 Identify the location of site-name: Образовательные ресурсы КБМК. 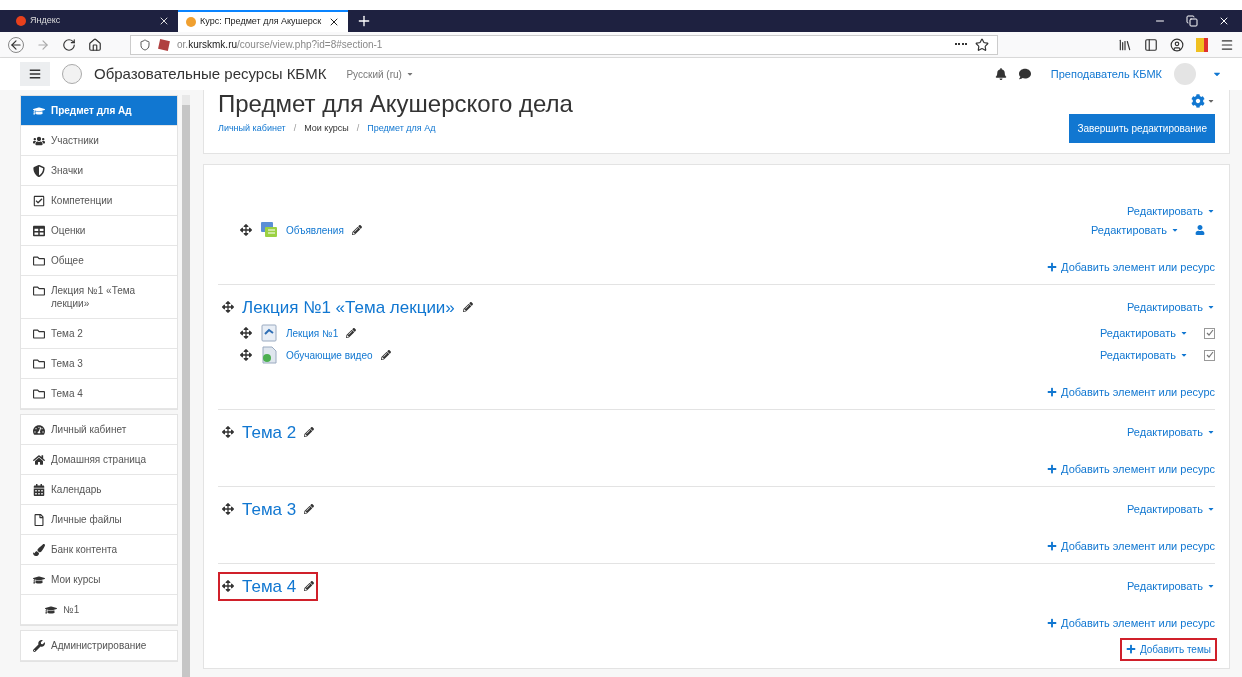
(210, 74).